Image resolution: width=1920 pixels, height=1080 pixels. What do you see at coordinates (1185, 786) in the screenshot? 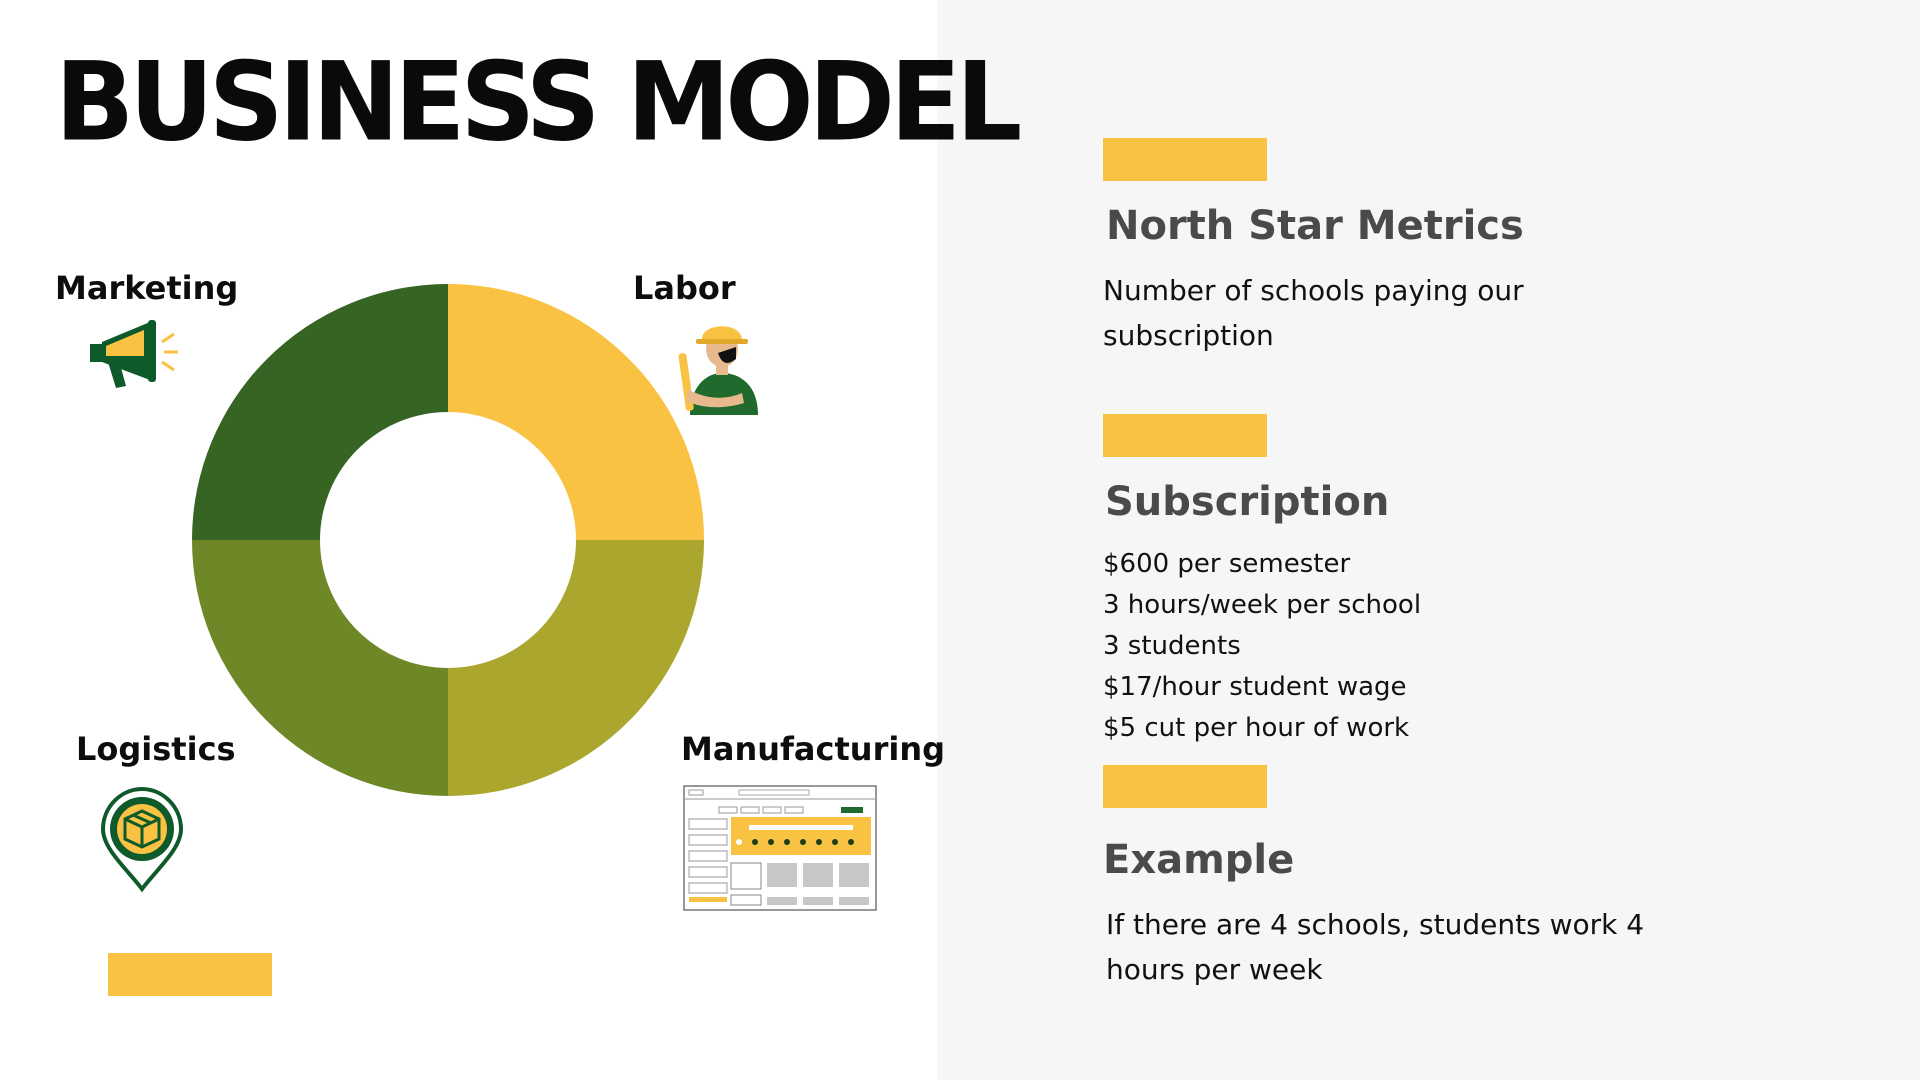
I see `accent-bar-example` at bounding box center [1185, 786].